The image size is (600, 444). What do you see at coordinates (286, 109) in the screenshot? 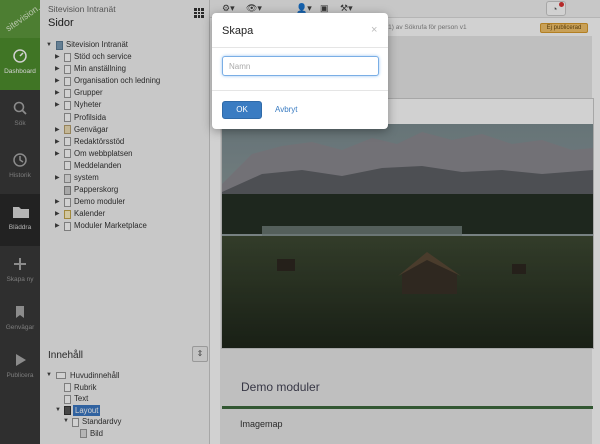
I see `cancel-button: Avbryt` at bounding box center [286, 109].